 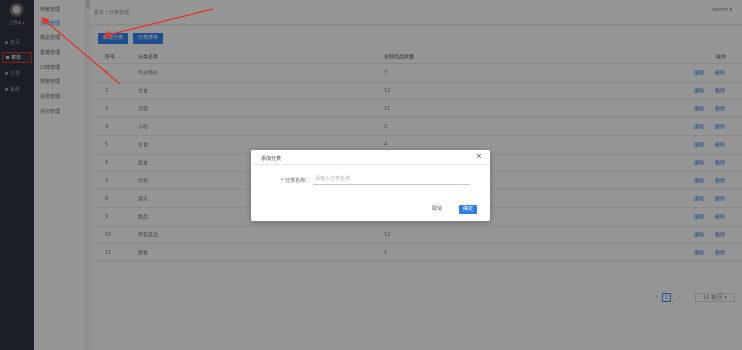 I want to click on dialog-title: 添加分类, so click(x=271, y=159).